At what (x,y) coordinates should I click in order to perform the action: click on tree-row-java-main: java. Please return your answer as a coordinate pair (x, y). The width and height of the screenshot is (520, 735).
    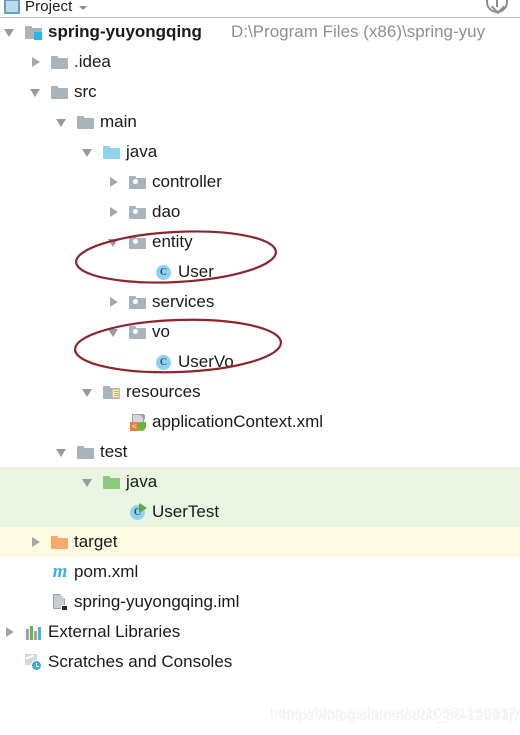
    Looking at the image, I should click on (260, 152).